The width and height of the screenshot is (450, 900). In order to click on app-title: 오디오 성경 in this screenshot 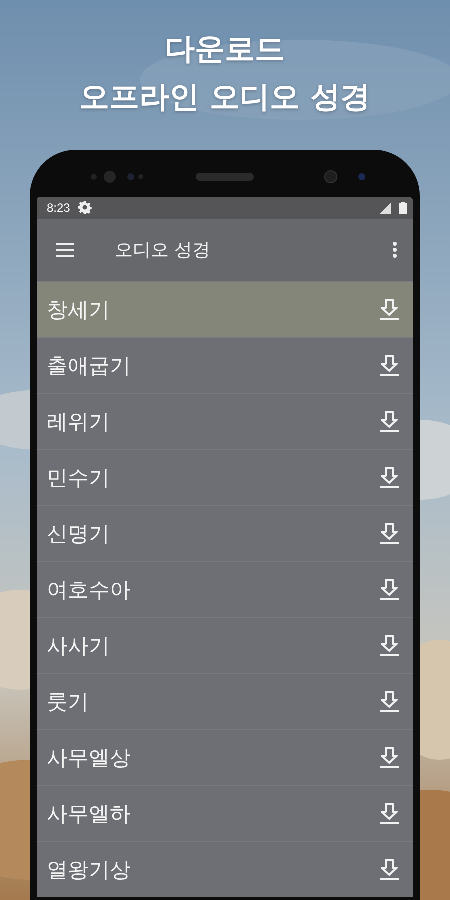, I will do `click(163, 250)`.